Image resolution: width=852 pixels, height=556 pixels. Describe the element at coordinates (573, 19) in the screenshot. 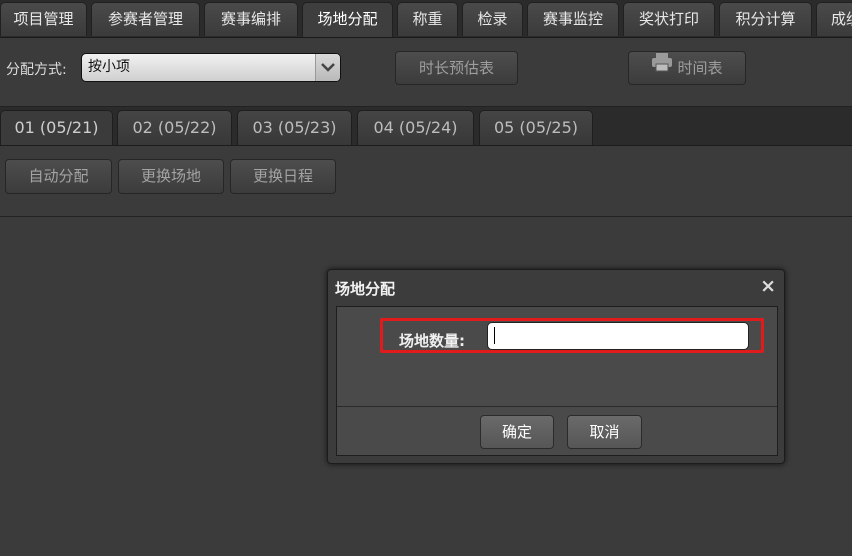

I see `tab-event-monitoring: 赛事监控` at that location.